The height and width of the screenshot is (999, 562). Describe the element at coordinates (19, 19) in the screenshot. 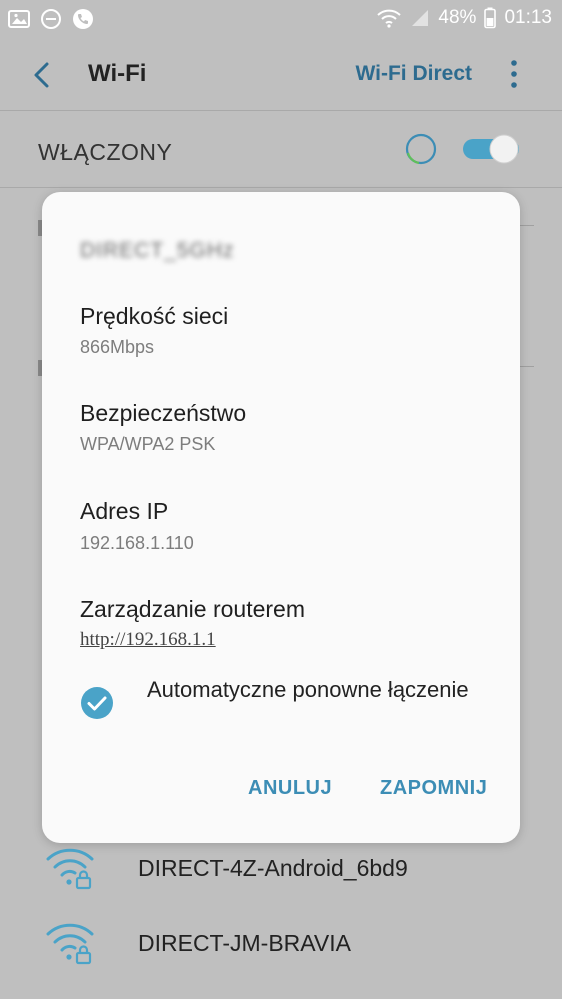

I see `gallery-icon` at that location.